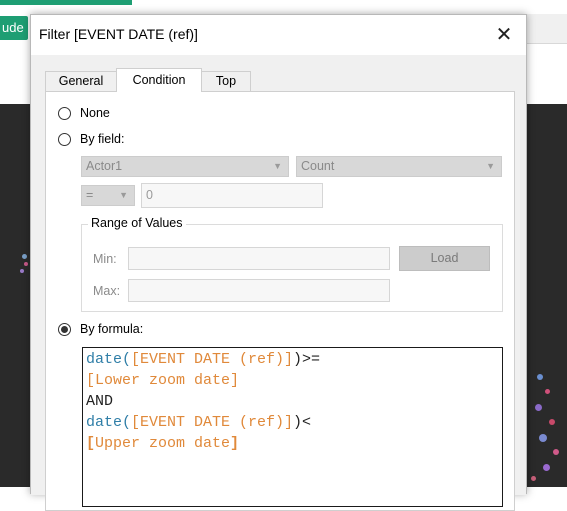 This screenshot has width=567, height=511. What do you see at coordinates (90, 195) in the screenshot?
I see `operator-select-value: =` at bounding box center [90, 195].